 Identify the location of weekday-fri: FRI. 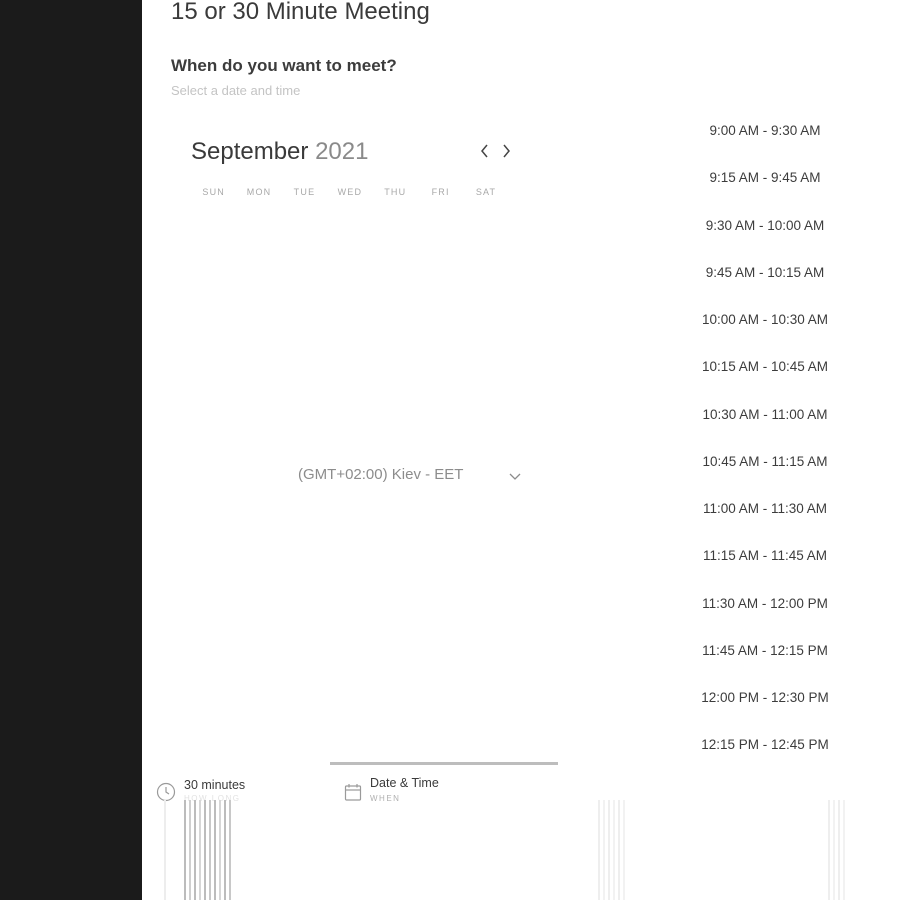
(440, 192).